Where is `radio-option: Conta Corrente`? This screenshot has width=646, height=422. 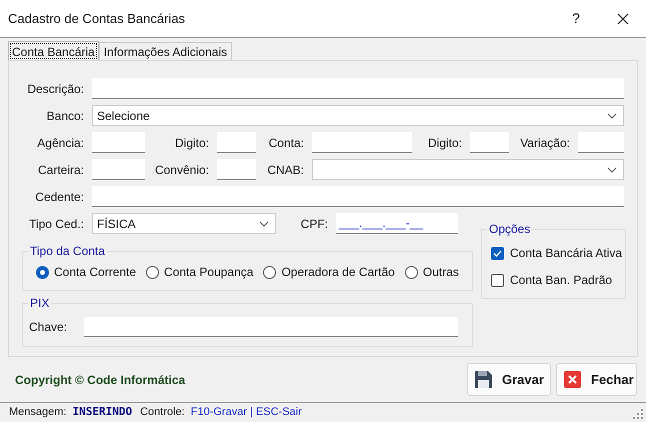
radio-option: Conta Corrente is located at coordinates (86, 272).